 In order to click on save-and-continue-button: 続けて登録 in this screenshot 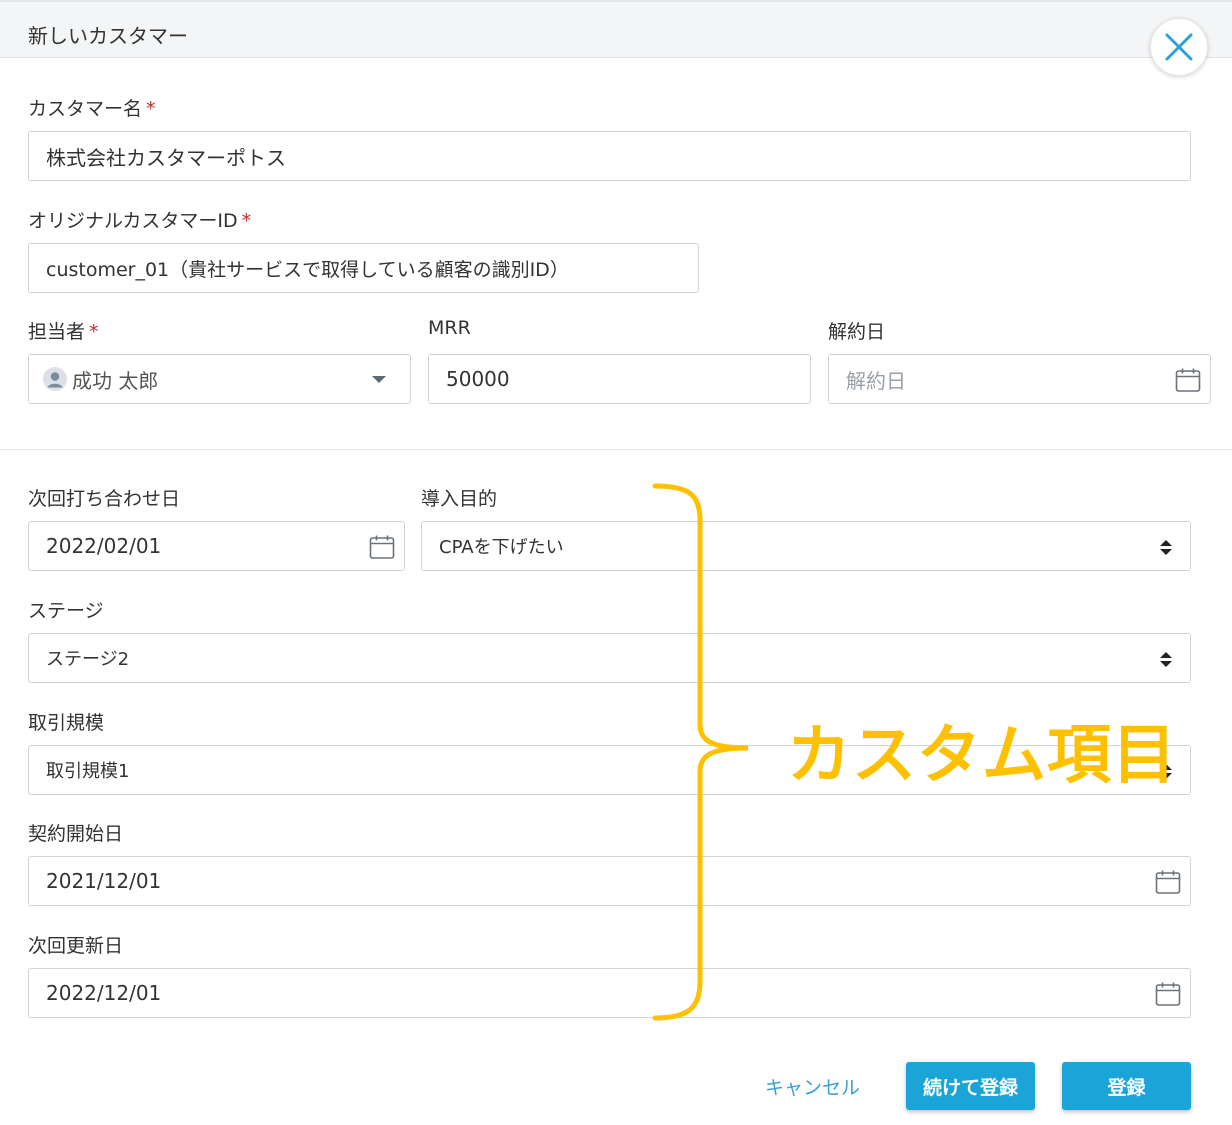, I will do `click(970, 1086)`.